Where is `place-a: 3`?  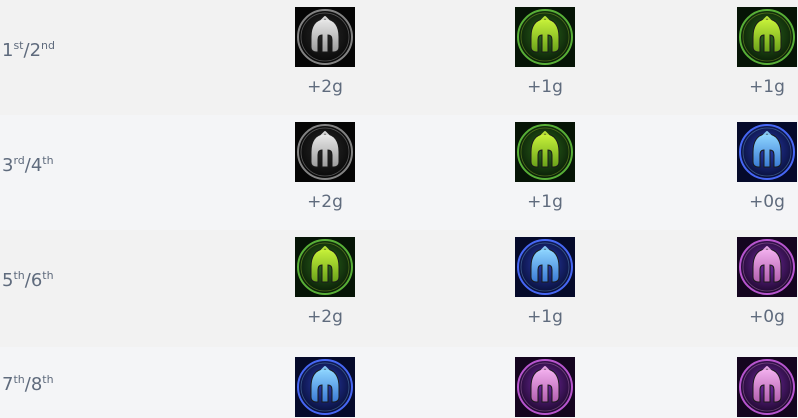
place-a: 3 is located at coordinates (8, 165).